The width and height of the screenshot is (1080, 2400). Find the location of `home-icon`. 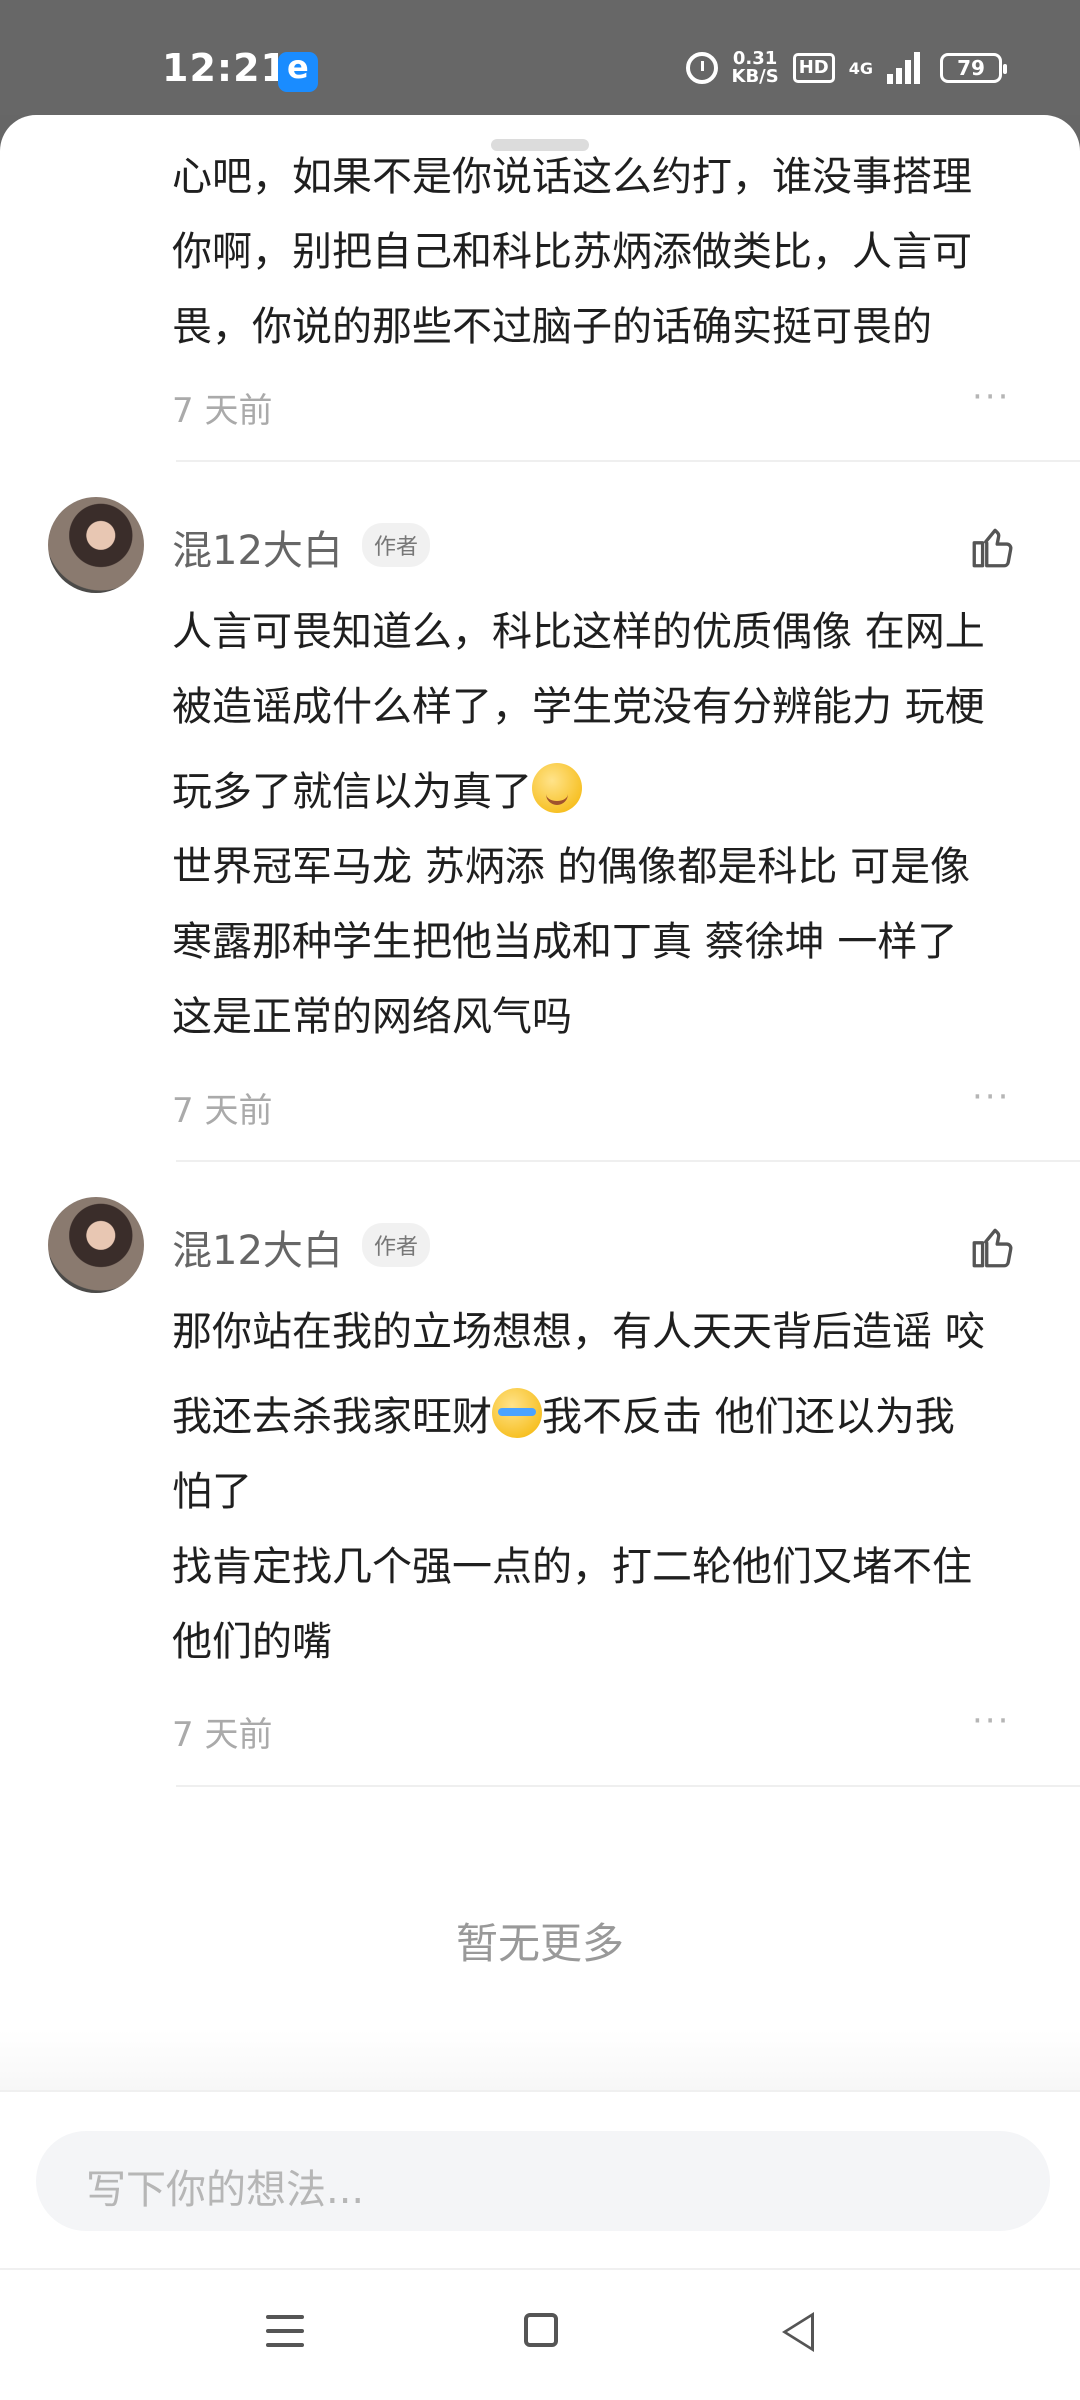

home-icon is located at coordinates (541, 2330).